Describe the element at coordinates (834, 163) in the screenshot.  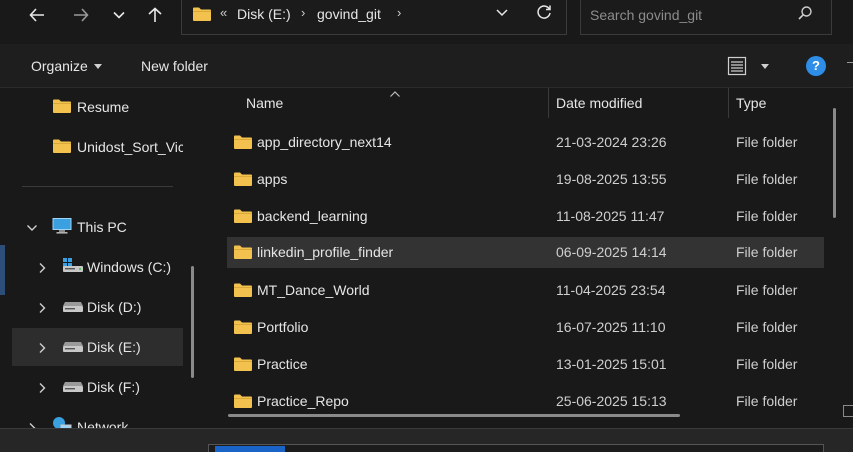
I see `vertical-scrollbar` at that location.